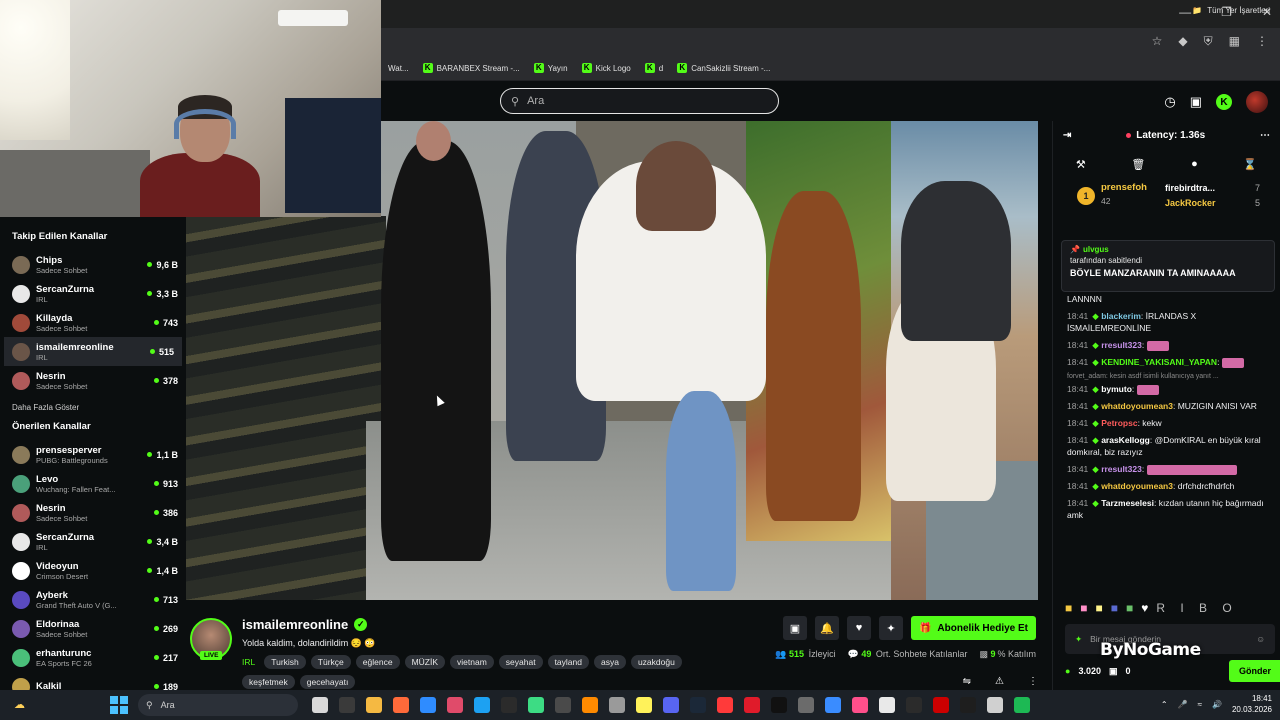  Describe the element at coordinates (1252, 704) in the screenshot. I see `clock: 18:41 20.03.2026` at that location.